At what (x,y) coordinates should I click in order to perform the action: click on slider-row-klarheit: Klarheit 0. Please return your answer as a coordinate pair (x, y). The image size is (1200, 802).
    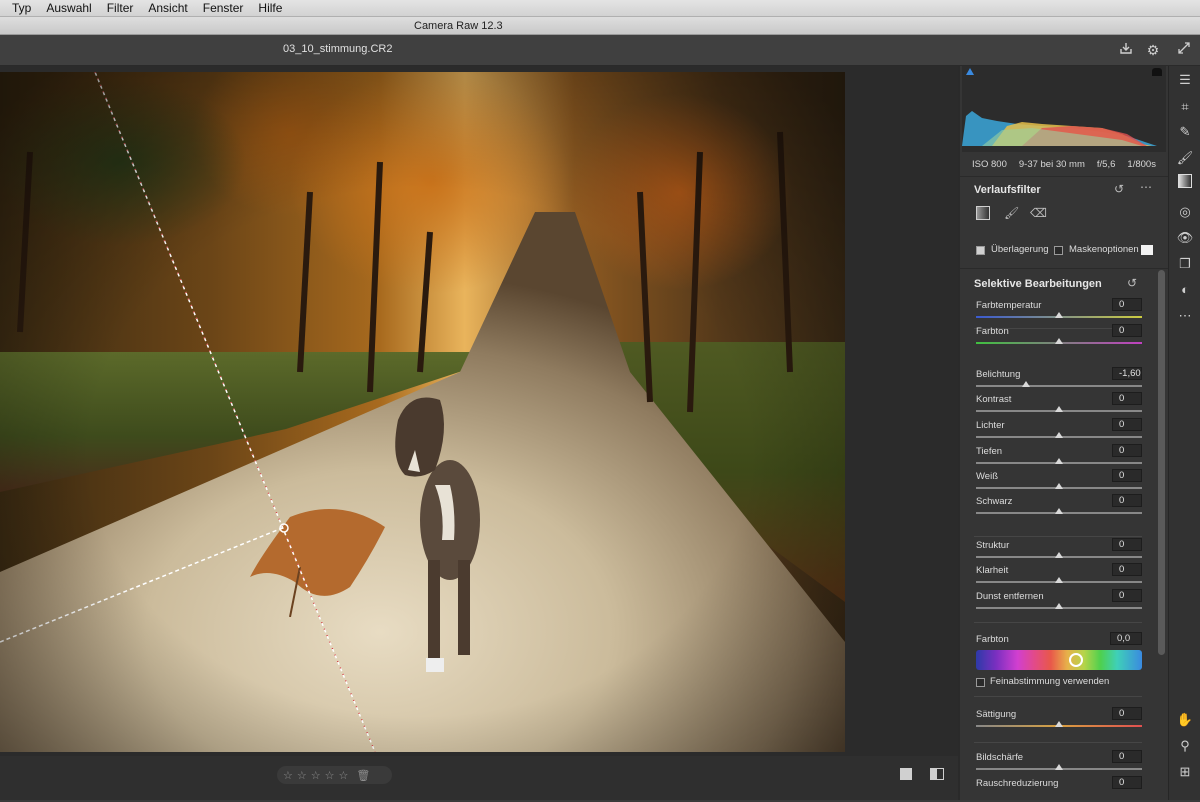
    Looking at the image, I should click on (1059, 576).